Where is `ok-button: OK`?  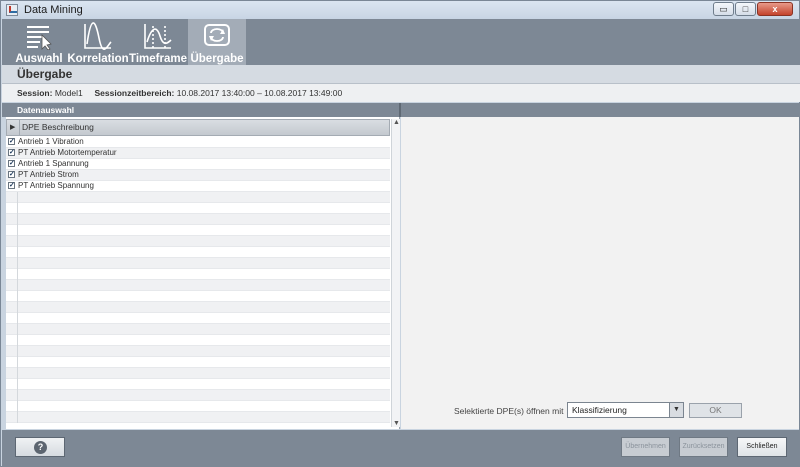 ok-button: OK is located at coordinates (715, 410).